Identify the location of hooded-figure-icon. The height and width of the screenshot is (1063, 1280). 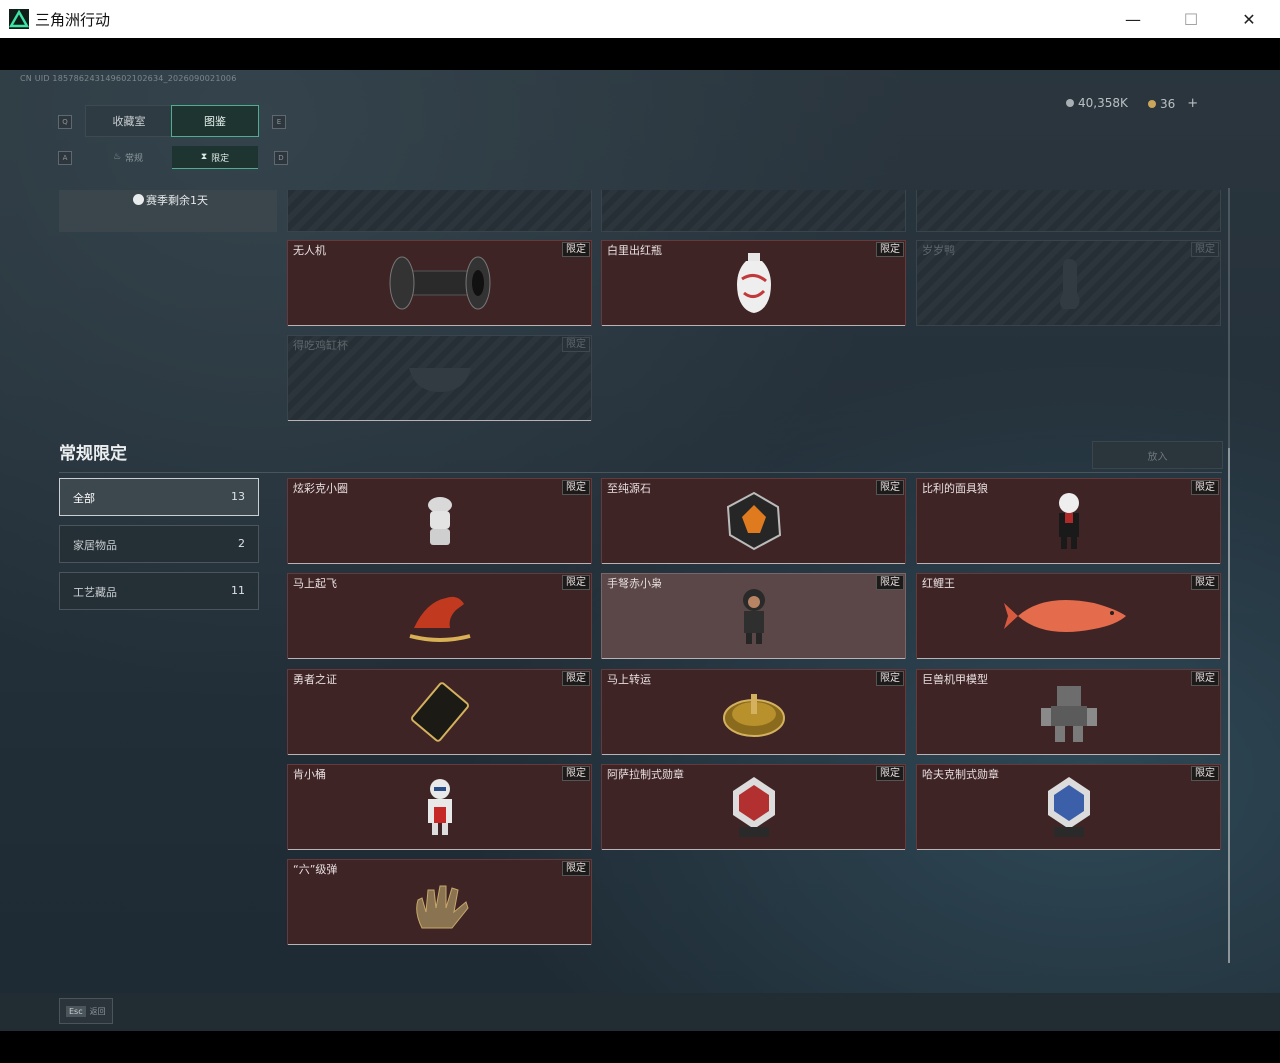
(753, 616).